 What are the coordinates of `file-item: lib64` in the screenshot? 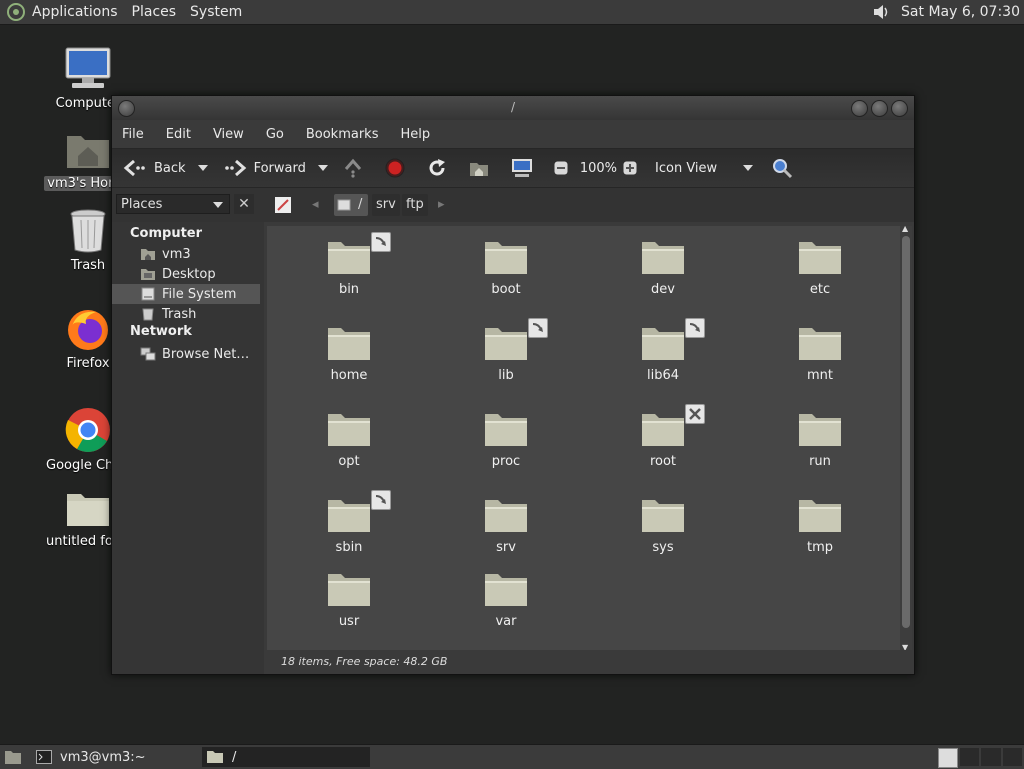 It's located at (663, 350).